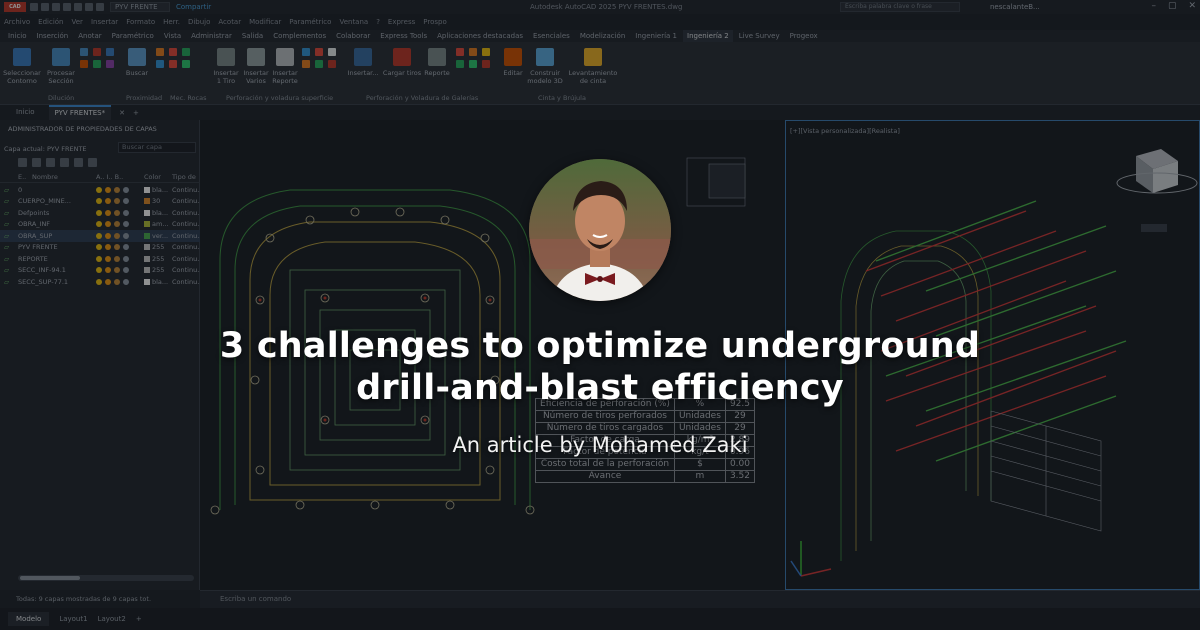 The width and height of the screenshot is (1200, 630). I want to click on article-title-line-1: 3 challenges to optimize underground, so click(600, 346).